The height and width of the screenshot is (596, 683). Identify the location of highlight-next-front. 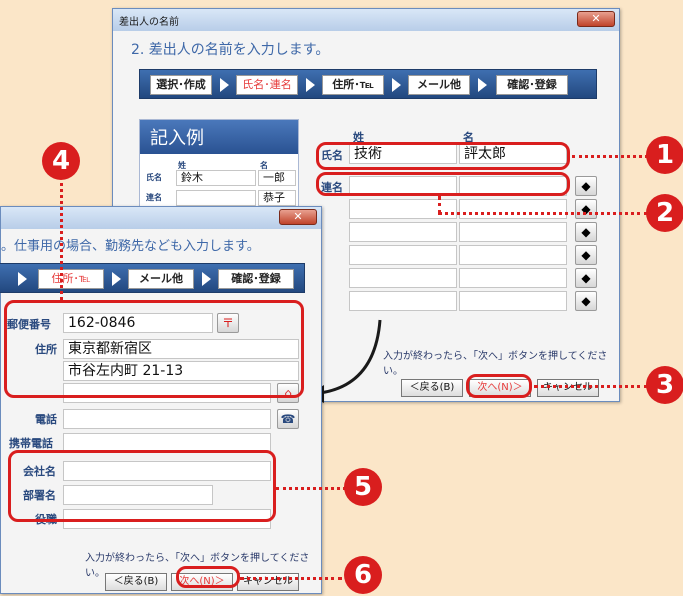
(208, 577).